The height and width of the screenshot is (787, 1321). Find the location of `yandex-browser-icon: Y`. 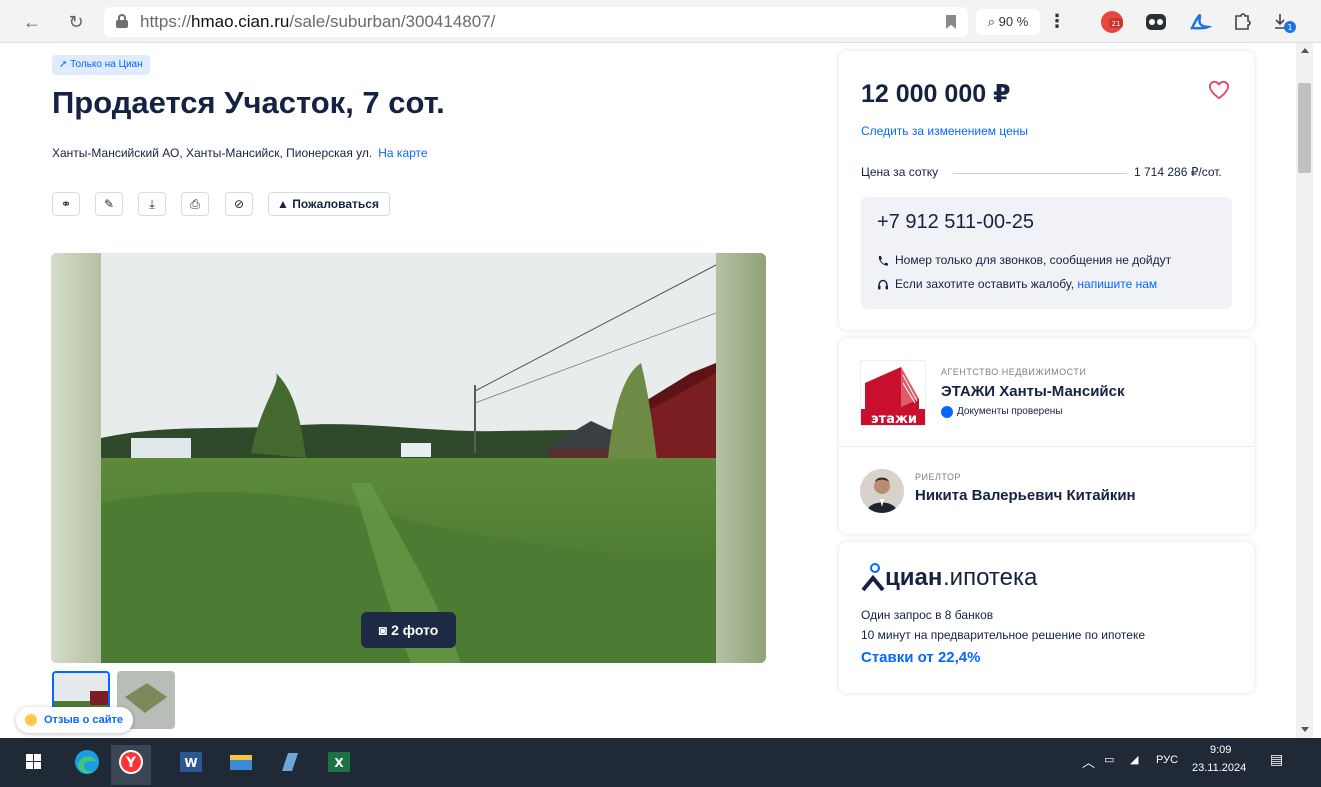

yandex-browser-icon: Y is located at coordinates (131, 762).